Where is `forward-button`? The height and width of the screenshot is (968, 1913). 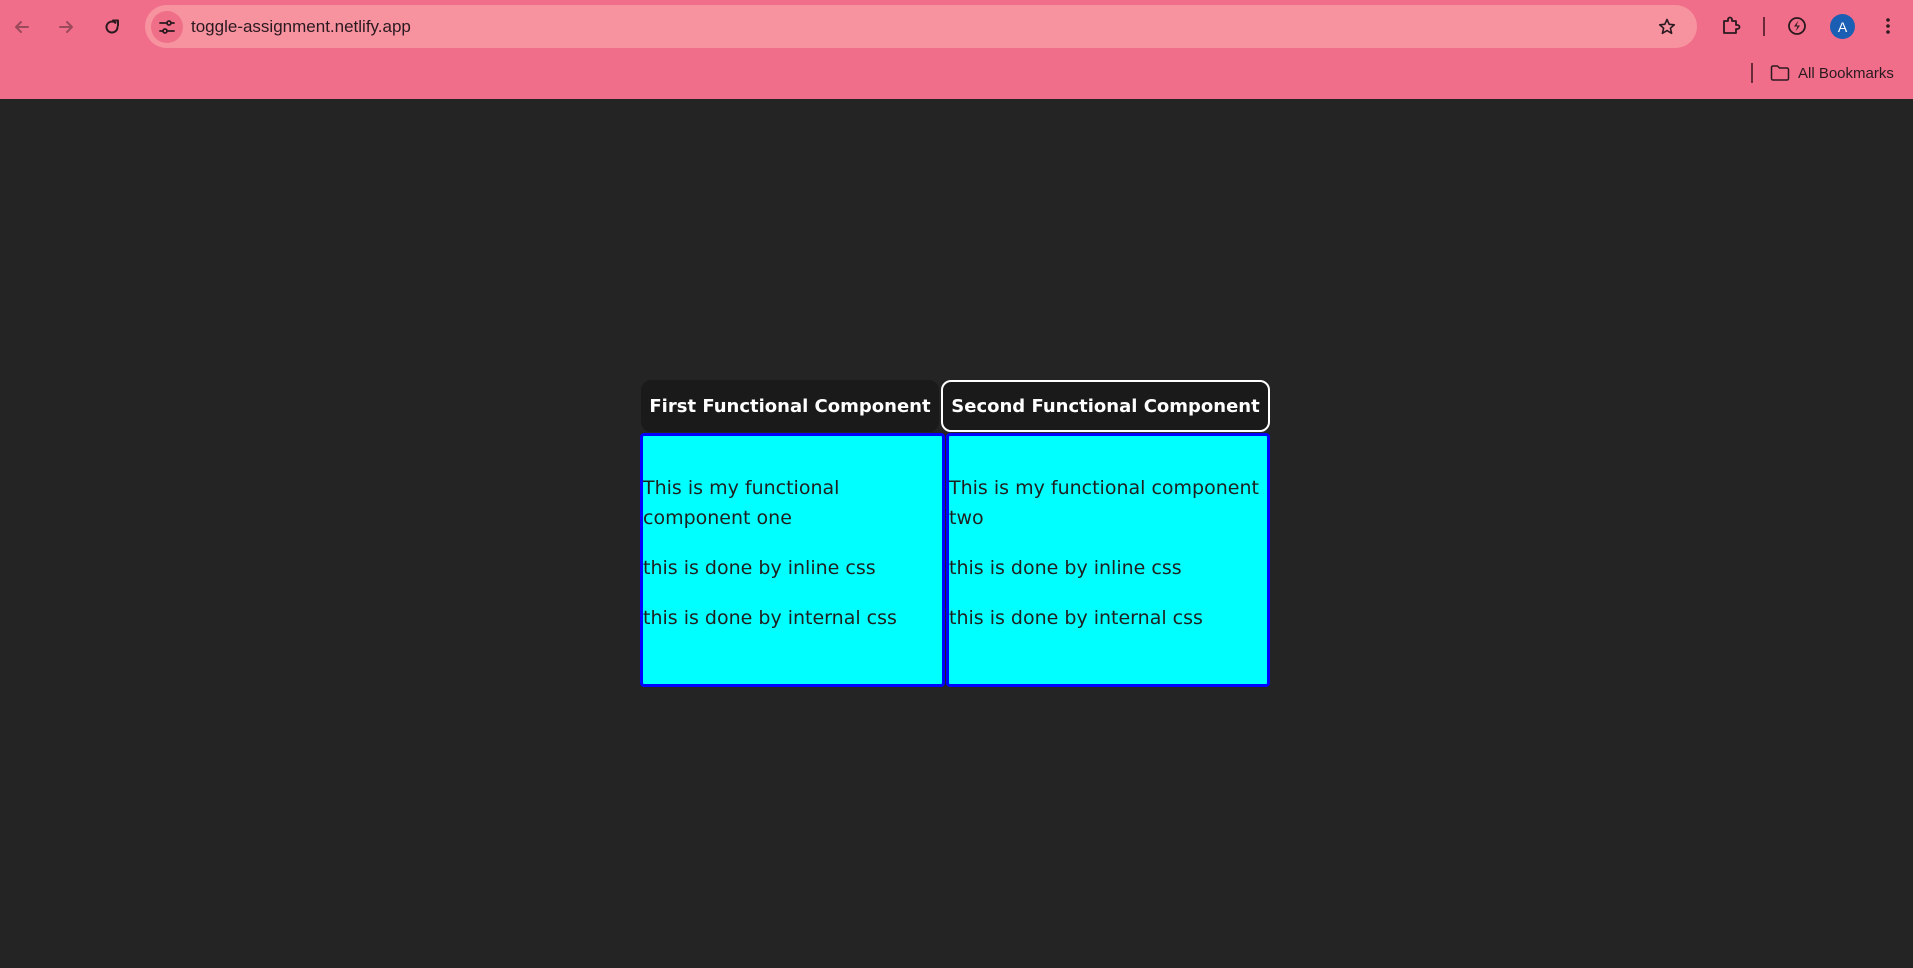 forward-button is located at coordinates (66, 27).